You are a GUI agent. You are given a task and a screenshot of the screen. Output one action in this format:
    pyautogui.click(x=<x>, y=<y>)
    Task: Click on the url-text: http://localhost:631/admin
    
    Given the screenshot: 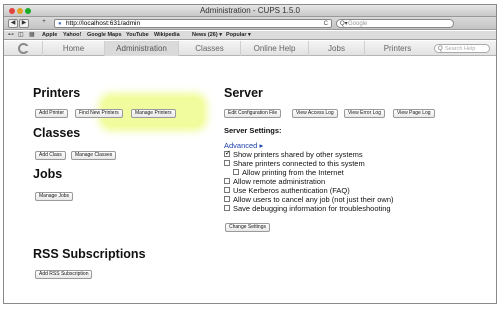 What is the action you would take?
    pyautogui.click(x=103, y=23)
    